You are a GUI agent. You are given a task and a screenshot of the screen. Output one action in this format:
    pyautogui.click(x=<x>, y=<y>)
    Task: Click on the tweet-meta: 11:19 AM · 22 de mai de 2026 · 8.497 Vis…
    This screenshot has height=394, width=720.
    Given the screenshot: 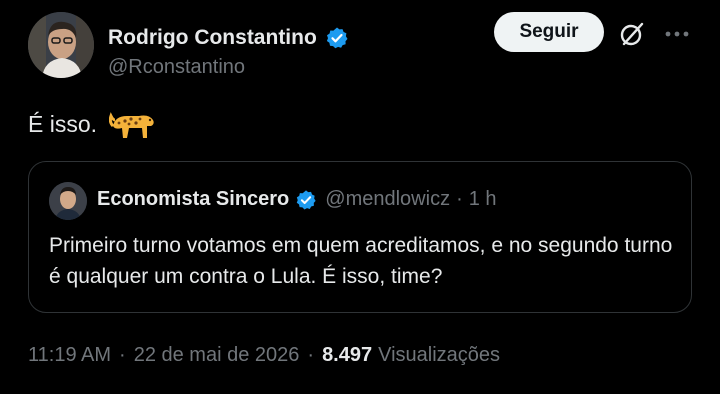 What is the action you would take?
    pyautogui.click(x=264, y=355)
    